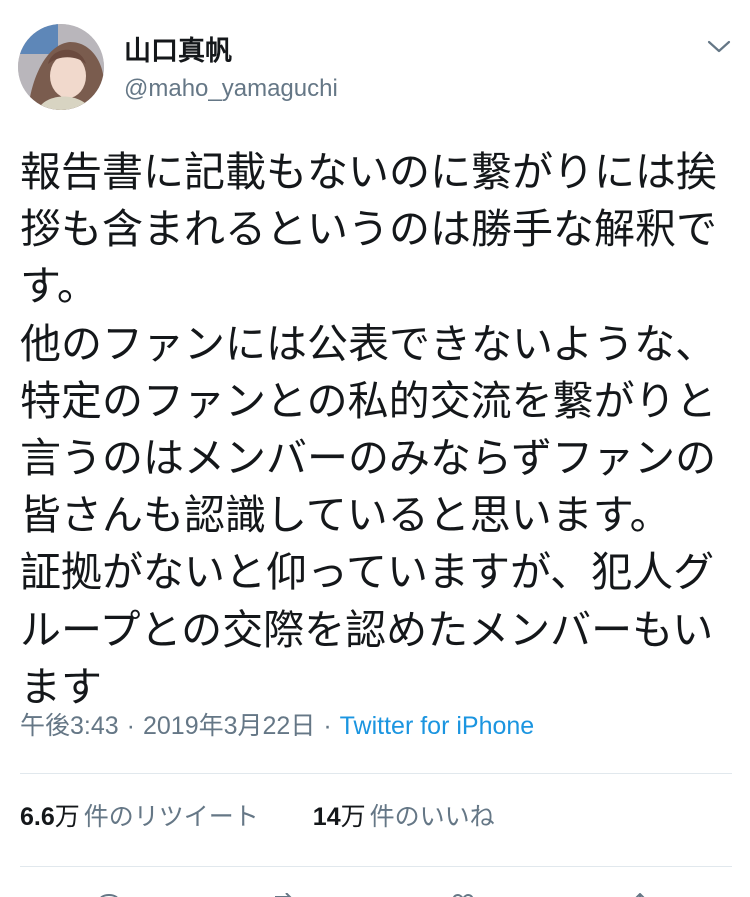  I want to click on like-number: 14, so click(326, 817).